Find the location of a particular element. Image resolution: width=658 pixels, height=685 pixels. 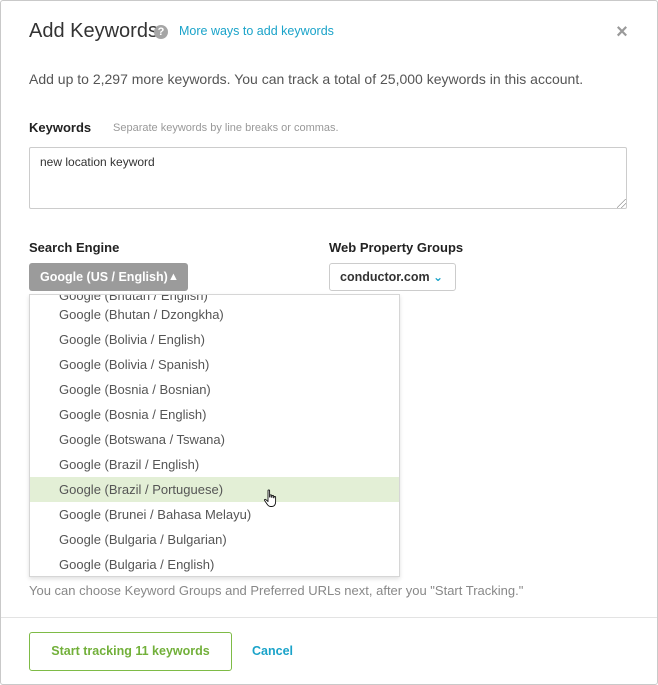

keywords-label: Keywords is located at coordinates (60, 127).